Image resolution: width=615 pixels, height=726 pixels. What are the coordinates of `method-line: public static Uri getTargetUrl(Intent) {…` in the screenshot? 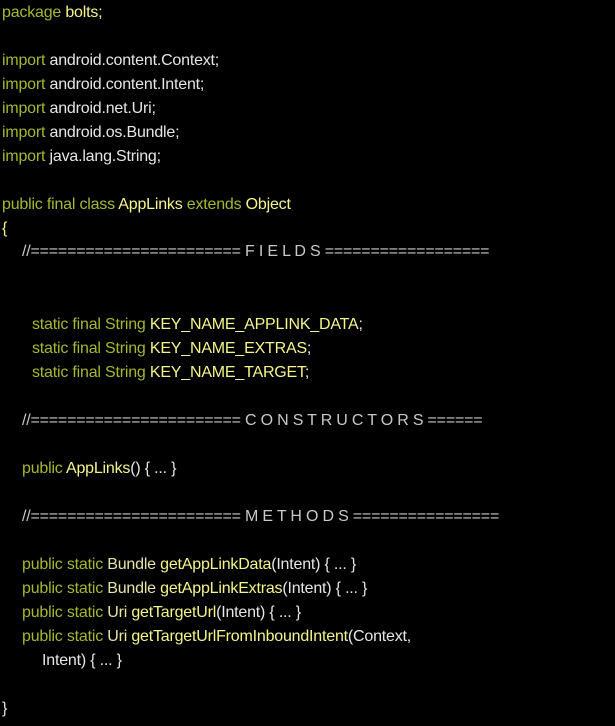 It's located at (150, 613).